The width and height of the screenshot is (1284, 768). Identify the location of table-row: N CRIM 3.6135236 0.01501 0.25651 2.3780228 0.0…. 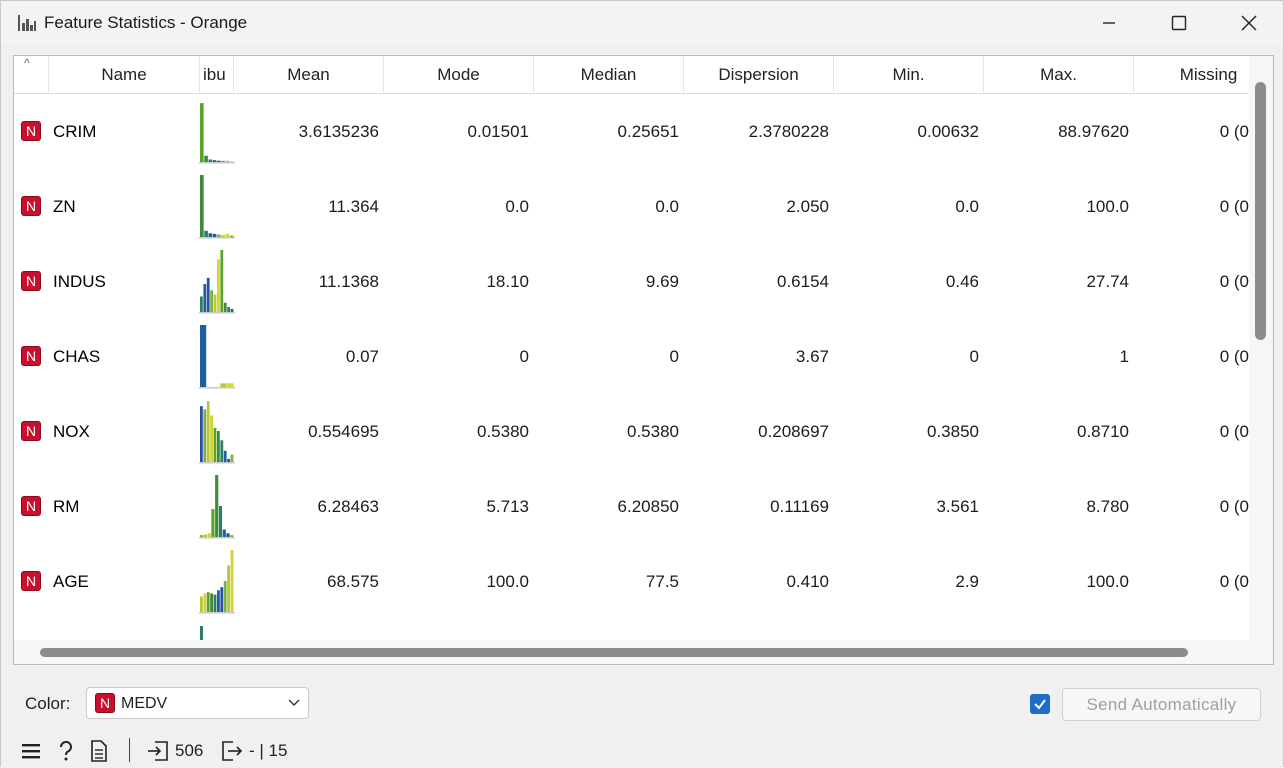
(631, 131).